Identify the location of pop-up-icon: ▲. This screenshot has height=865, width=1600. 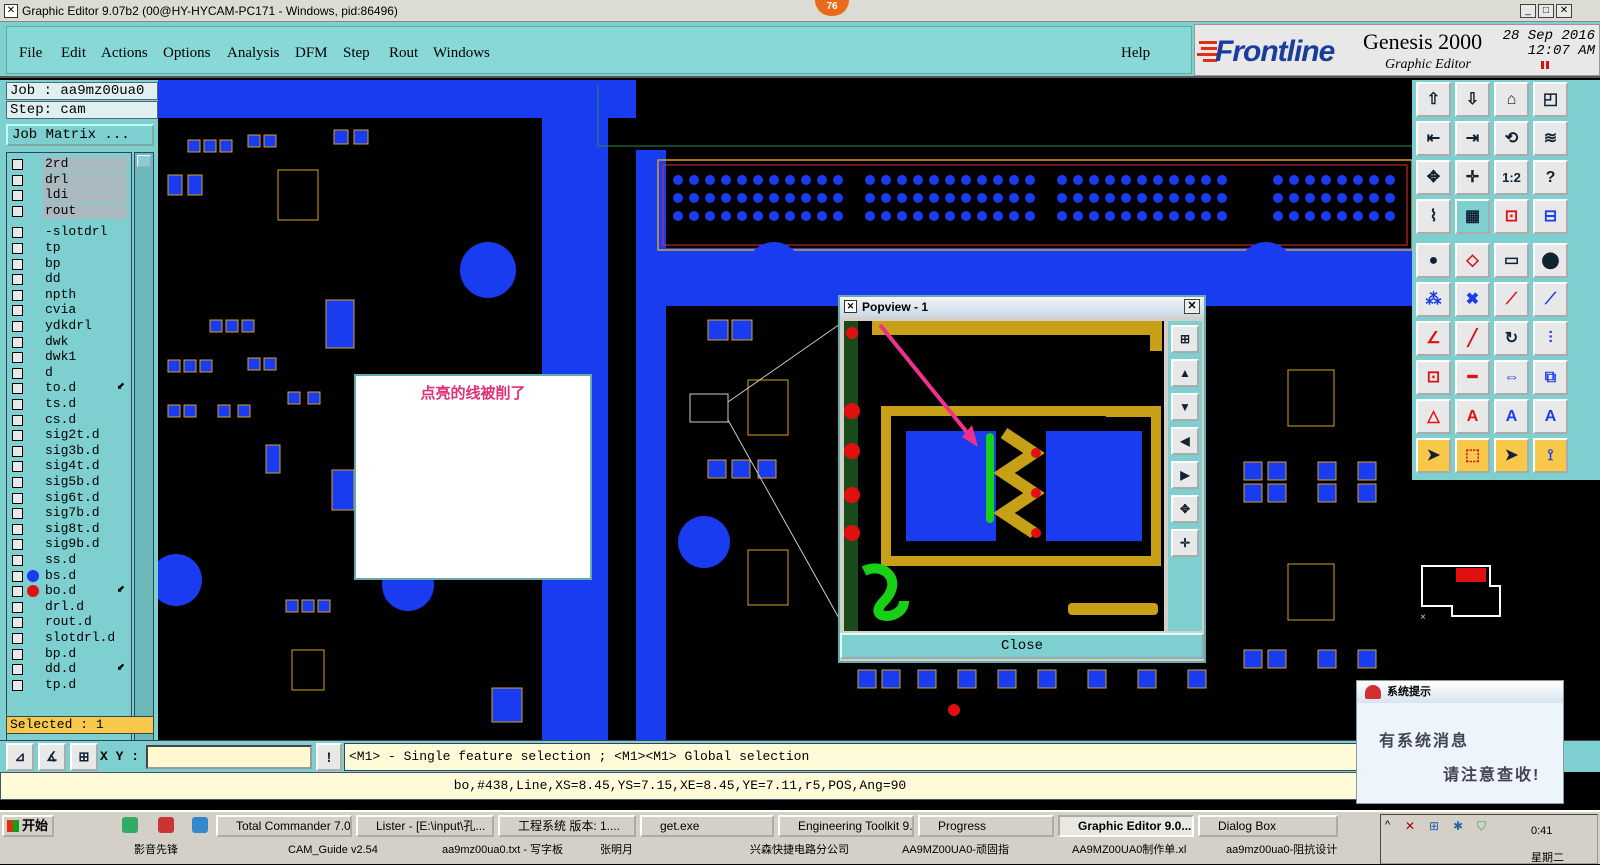
(1185, 373).